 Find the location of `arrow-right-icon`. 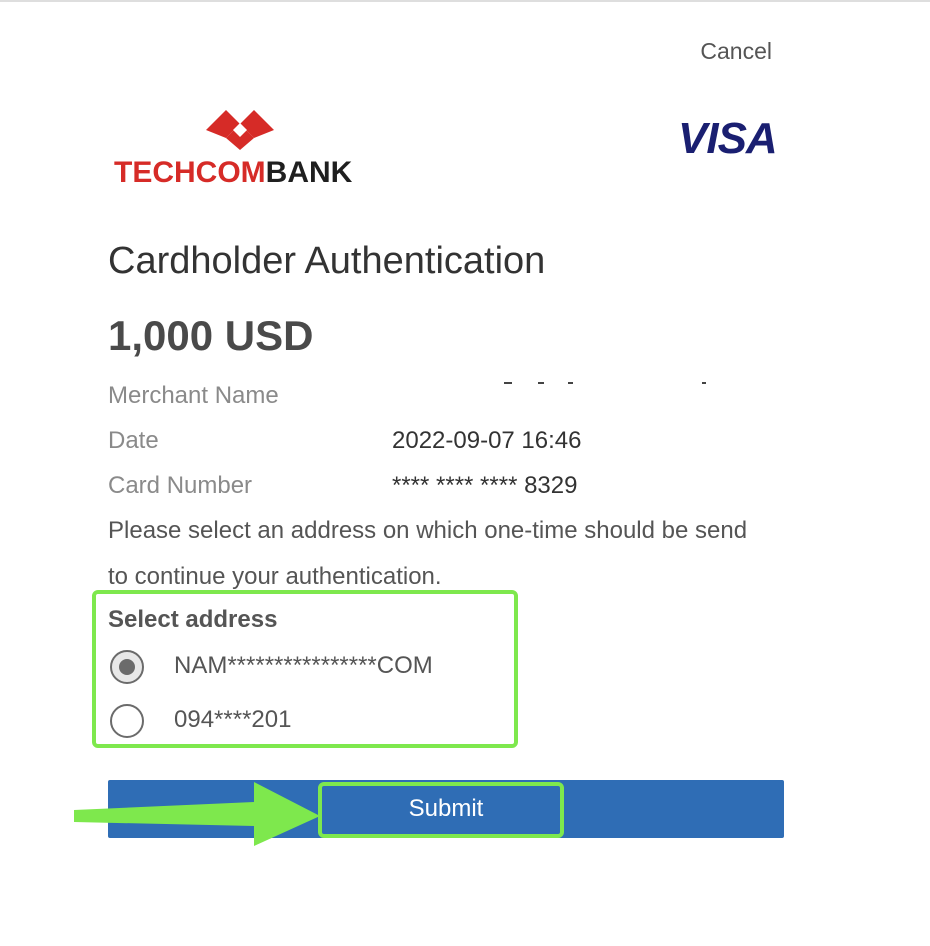

arrow-right-icon is located at coordinates (197, 814).